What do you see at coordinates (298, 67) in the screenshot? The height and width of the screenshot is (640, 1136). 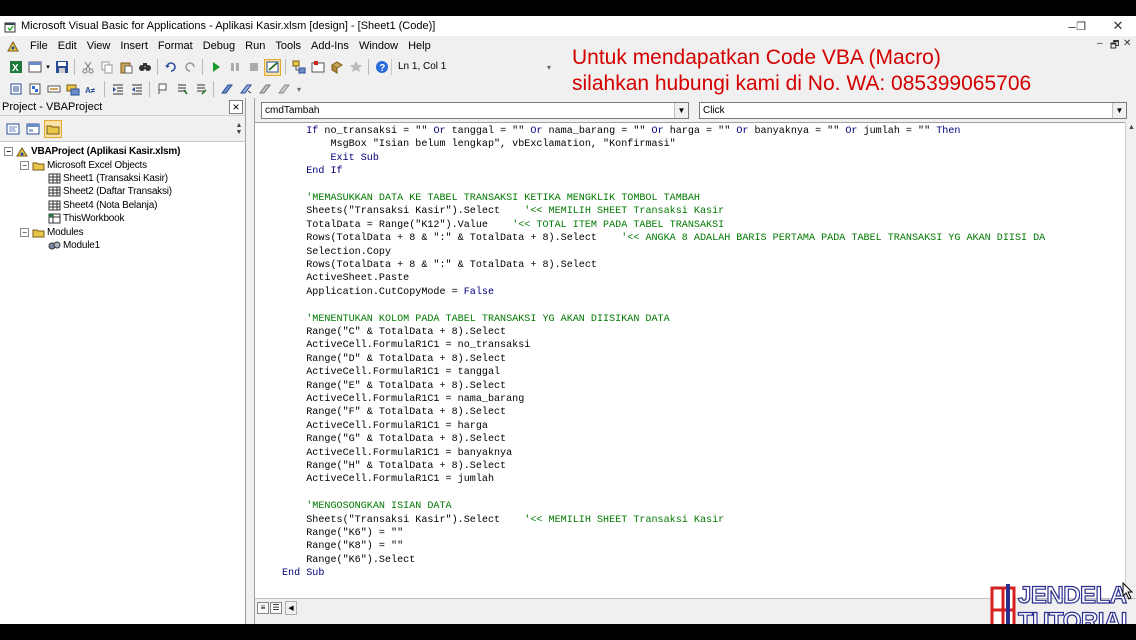 I see `project-explorer-icon` at bounding box center [298, 67].